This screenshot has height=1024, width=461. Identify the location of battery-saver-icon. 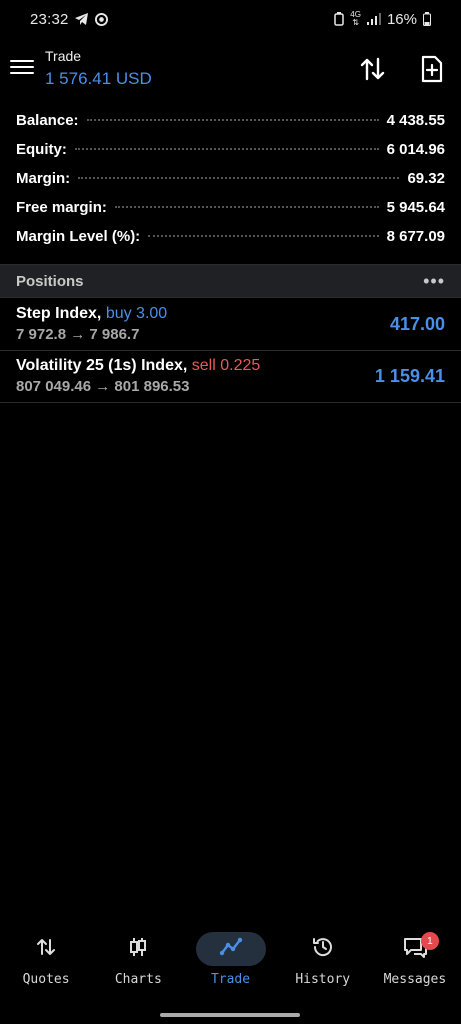
(339, 19).